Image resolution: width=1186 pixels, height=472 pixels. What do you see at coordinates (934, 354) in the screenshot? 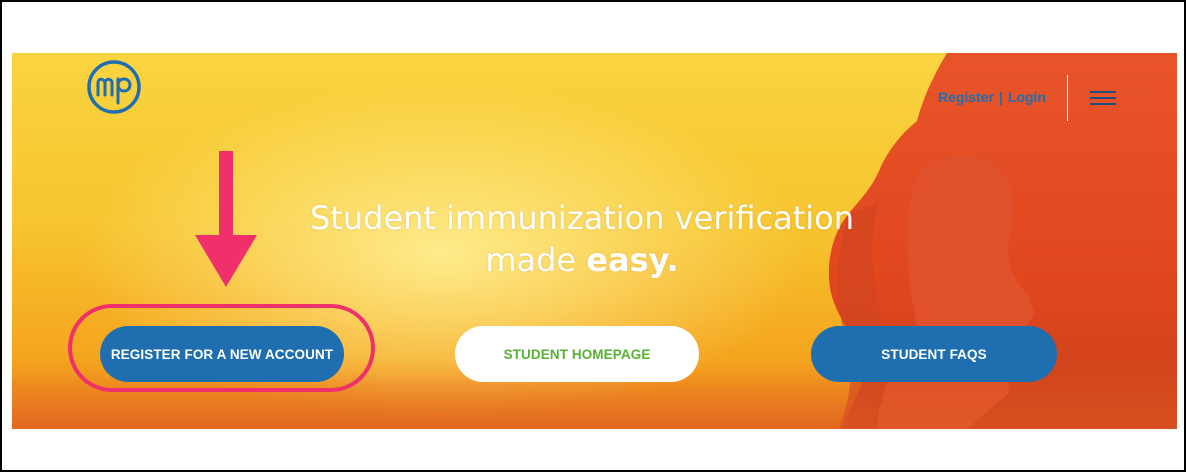
I see `student-faqs-button: STUDENT FAQS` at bounding box center [934, 354].